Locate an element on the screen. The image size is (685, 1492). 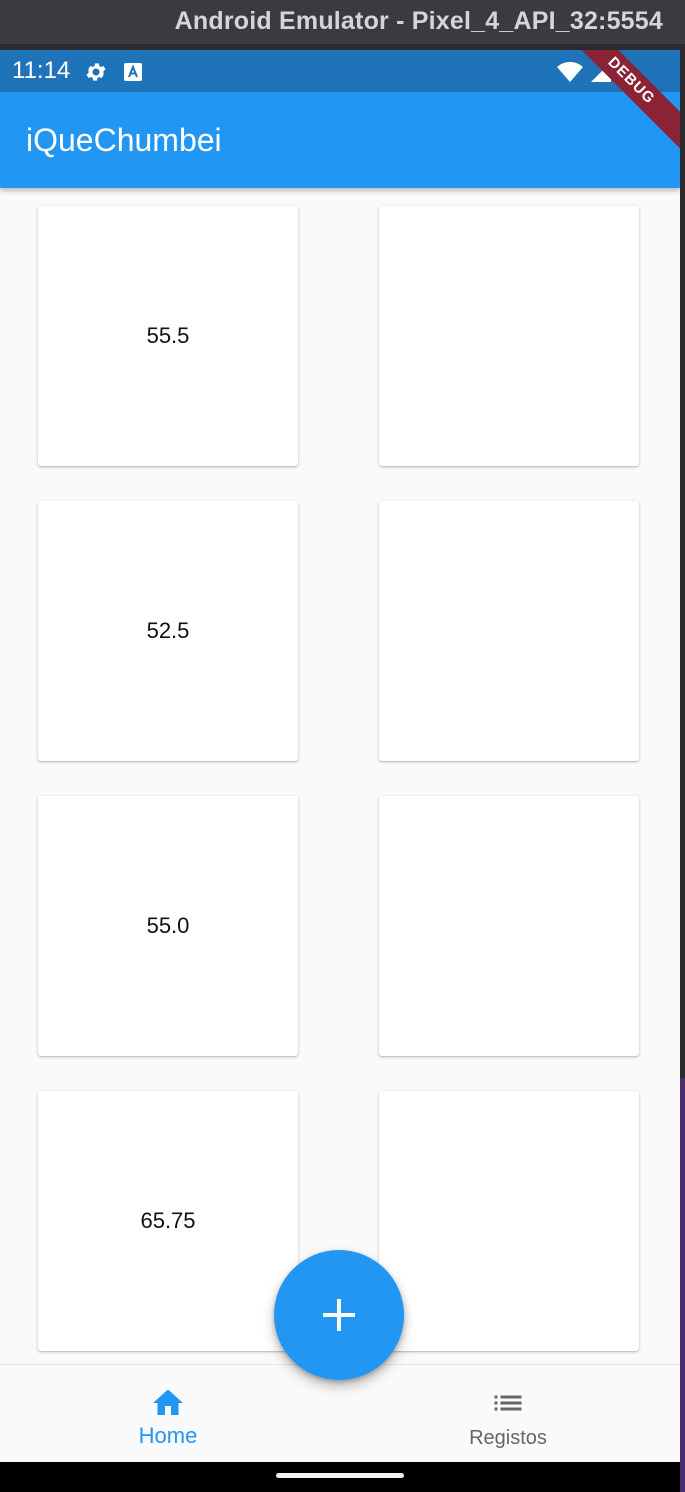
nav-label-home: Home is located at coordinates (168, 1435).